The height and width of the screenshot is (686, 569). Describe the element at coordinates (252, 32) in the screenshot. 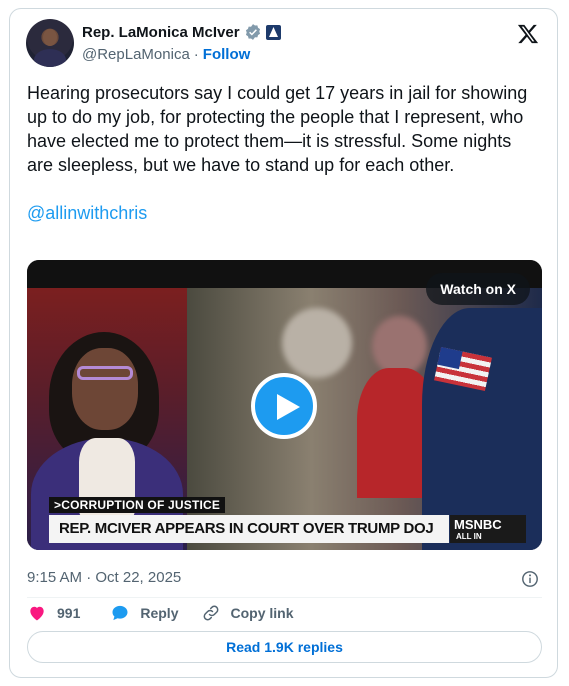

I see `verified-badge-icon` at that location.